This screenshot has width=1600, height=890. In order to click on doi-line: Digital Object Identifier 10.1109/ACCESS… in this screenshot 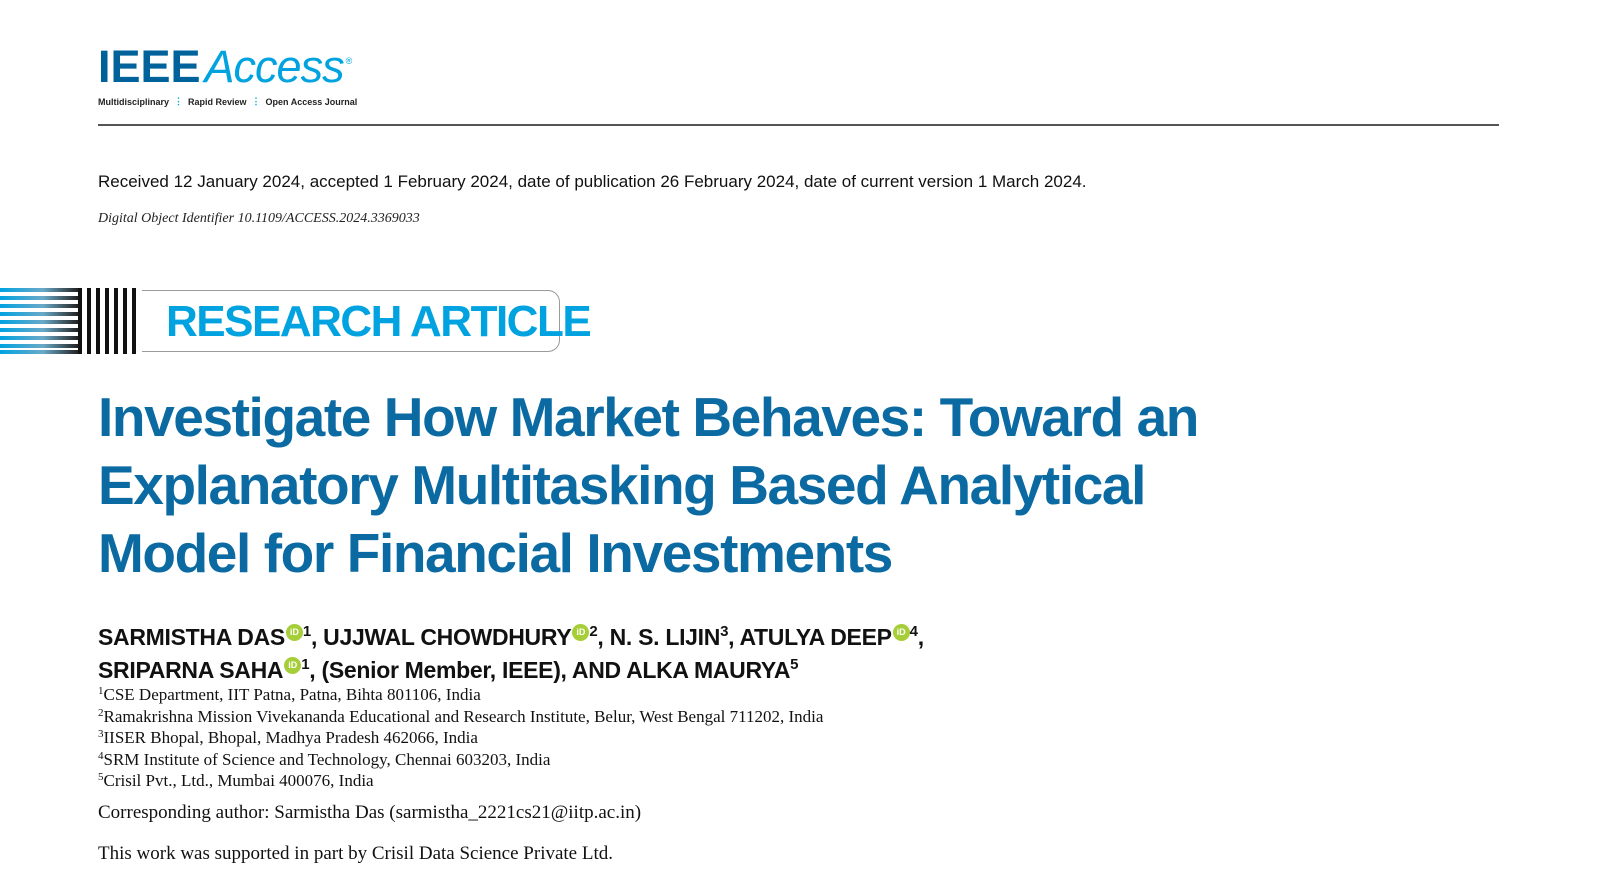, I will do `click(259, 218)`.